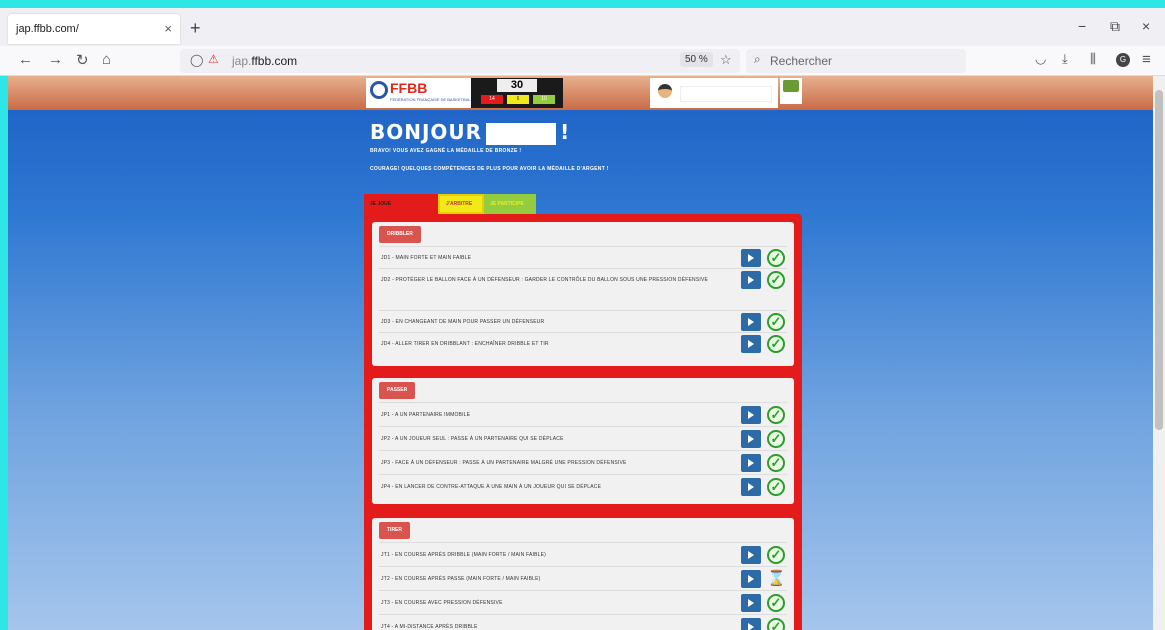 This screenshot has height=630, width=1165. Describe the element at coordinates (195, 28) in the screenshot. I see `new-tab-button: +` at that location.